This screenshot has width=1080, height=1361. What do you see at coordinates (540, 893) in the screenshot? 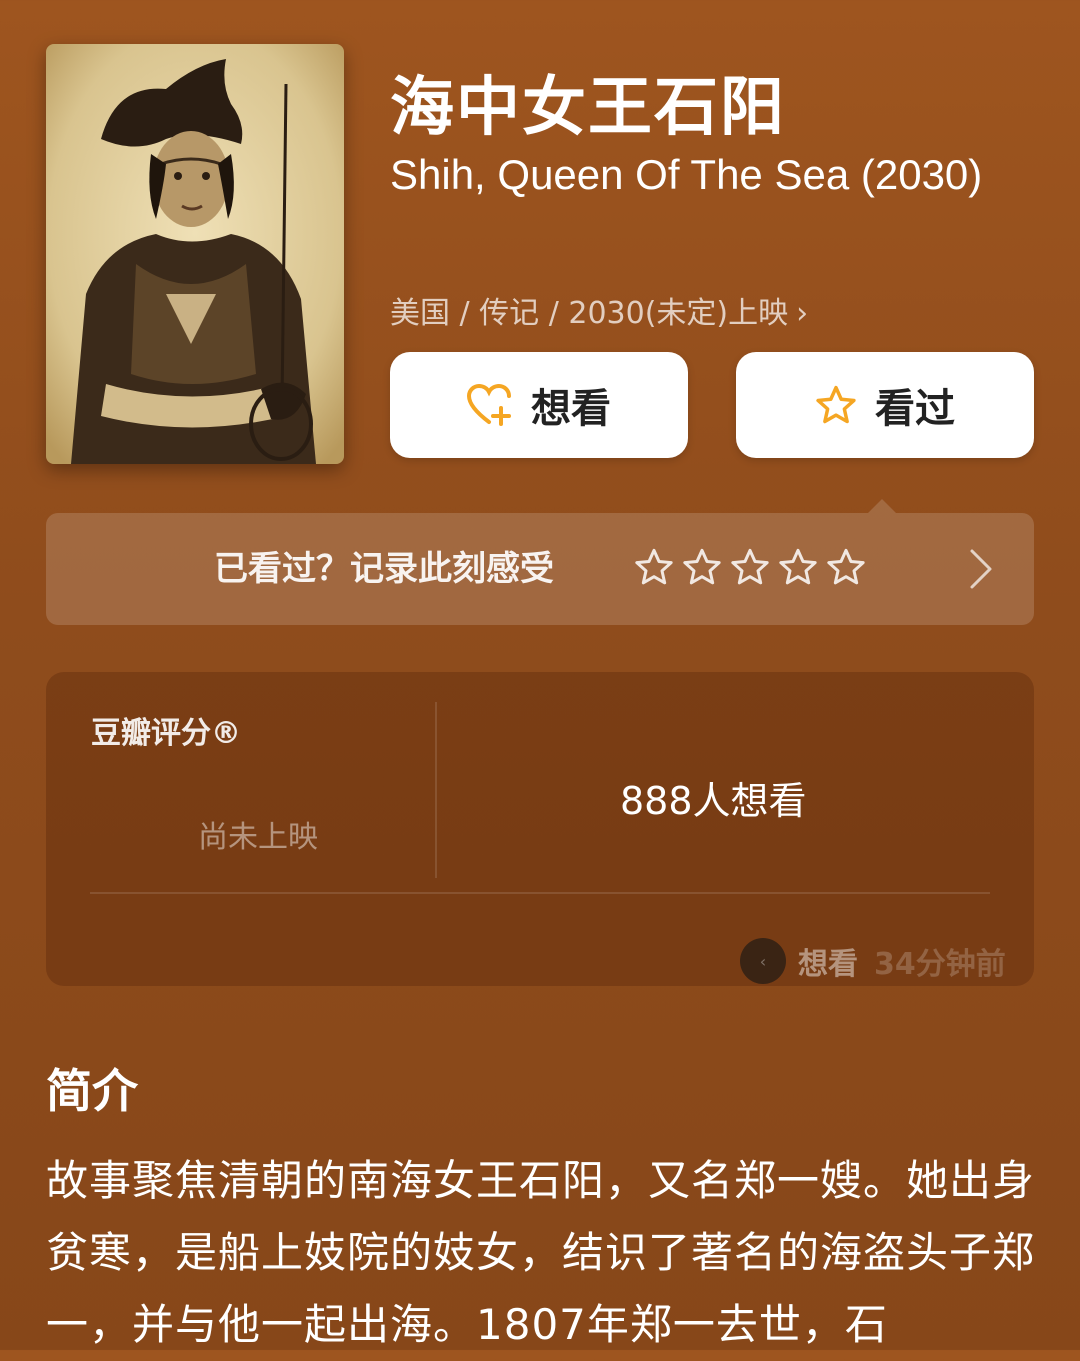
I see `horizontal-divider` at bounding box center [540, 893].